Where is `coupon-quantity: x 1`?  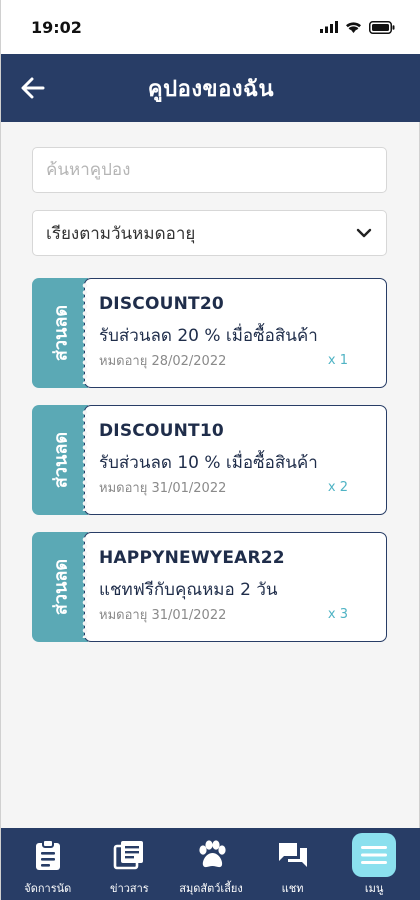 coupon-quantity: x 1 is located at coordinates (337, 360).